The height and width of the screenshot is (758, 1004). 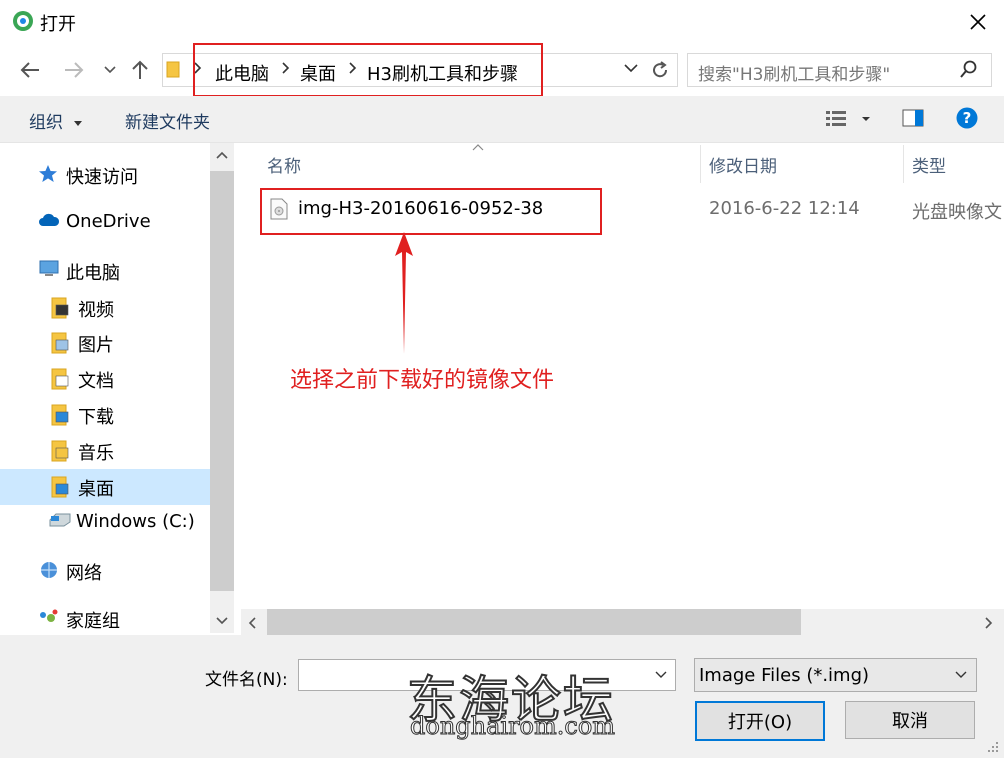 I want to click on sidebar-item: OneDrive, so click(x=105, y=222).